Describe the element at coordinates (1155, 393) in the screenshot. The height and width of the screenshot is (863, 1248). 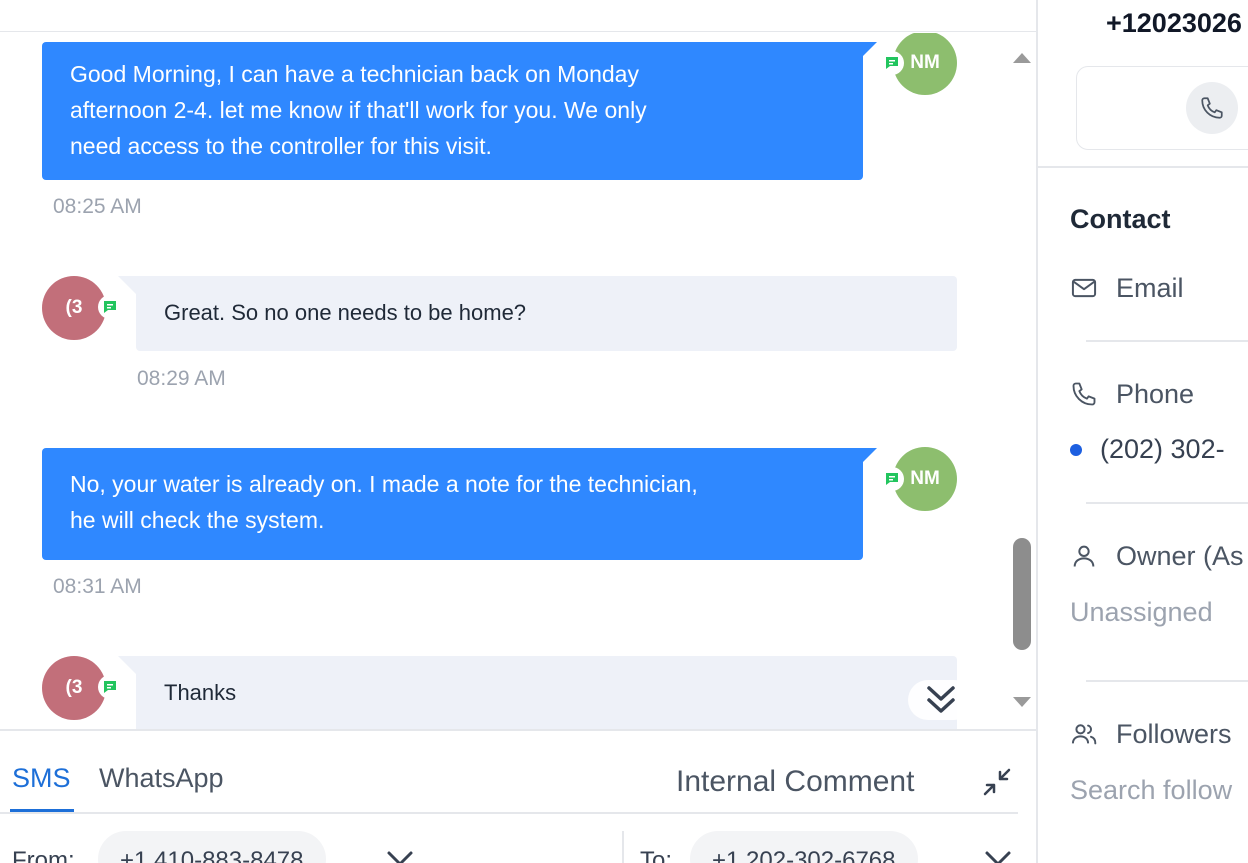
I see `phone-label: Phone` at that location.